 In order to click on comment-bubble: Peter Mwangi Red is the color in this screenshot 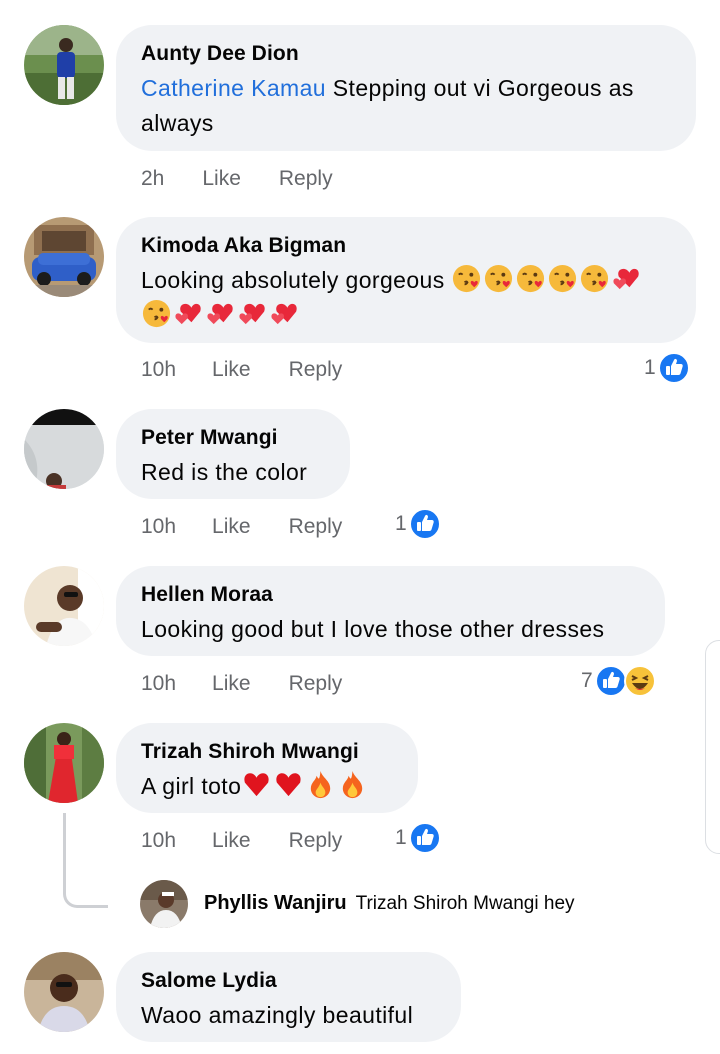, I will do `click(233, 454)`.